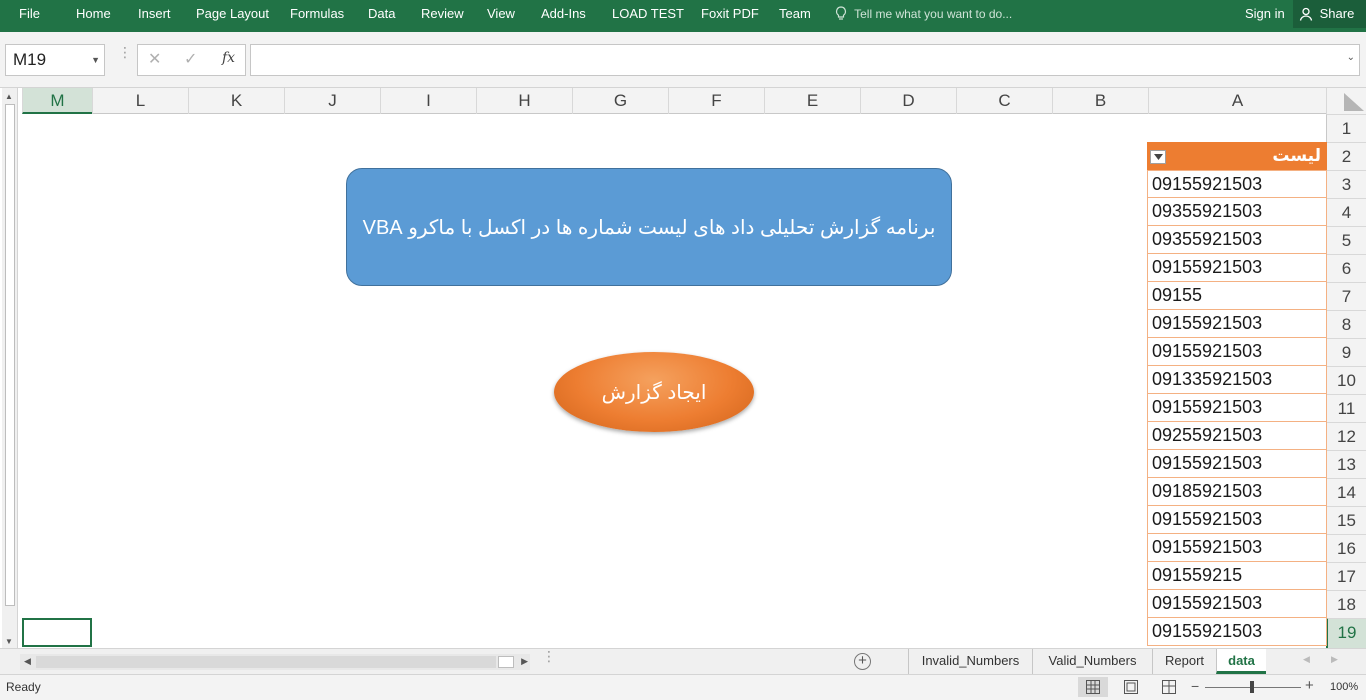  Describe the element at coordinates (1241, 661) in the screenshot. I see `sheet-tab-data: data` at that location.